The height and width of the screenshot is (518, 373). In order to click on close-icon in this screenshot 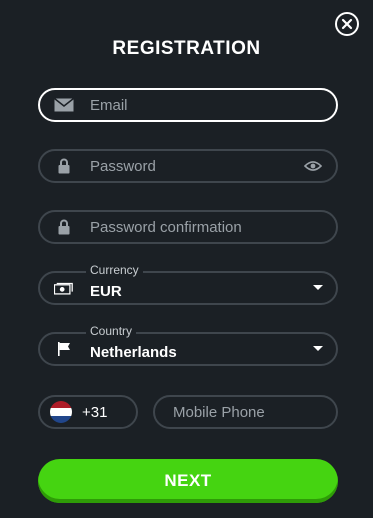, I will do `click(347, 24)`.